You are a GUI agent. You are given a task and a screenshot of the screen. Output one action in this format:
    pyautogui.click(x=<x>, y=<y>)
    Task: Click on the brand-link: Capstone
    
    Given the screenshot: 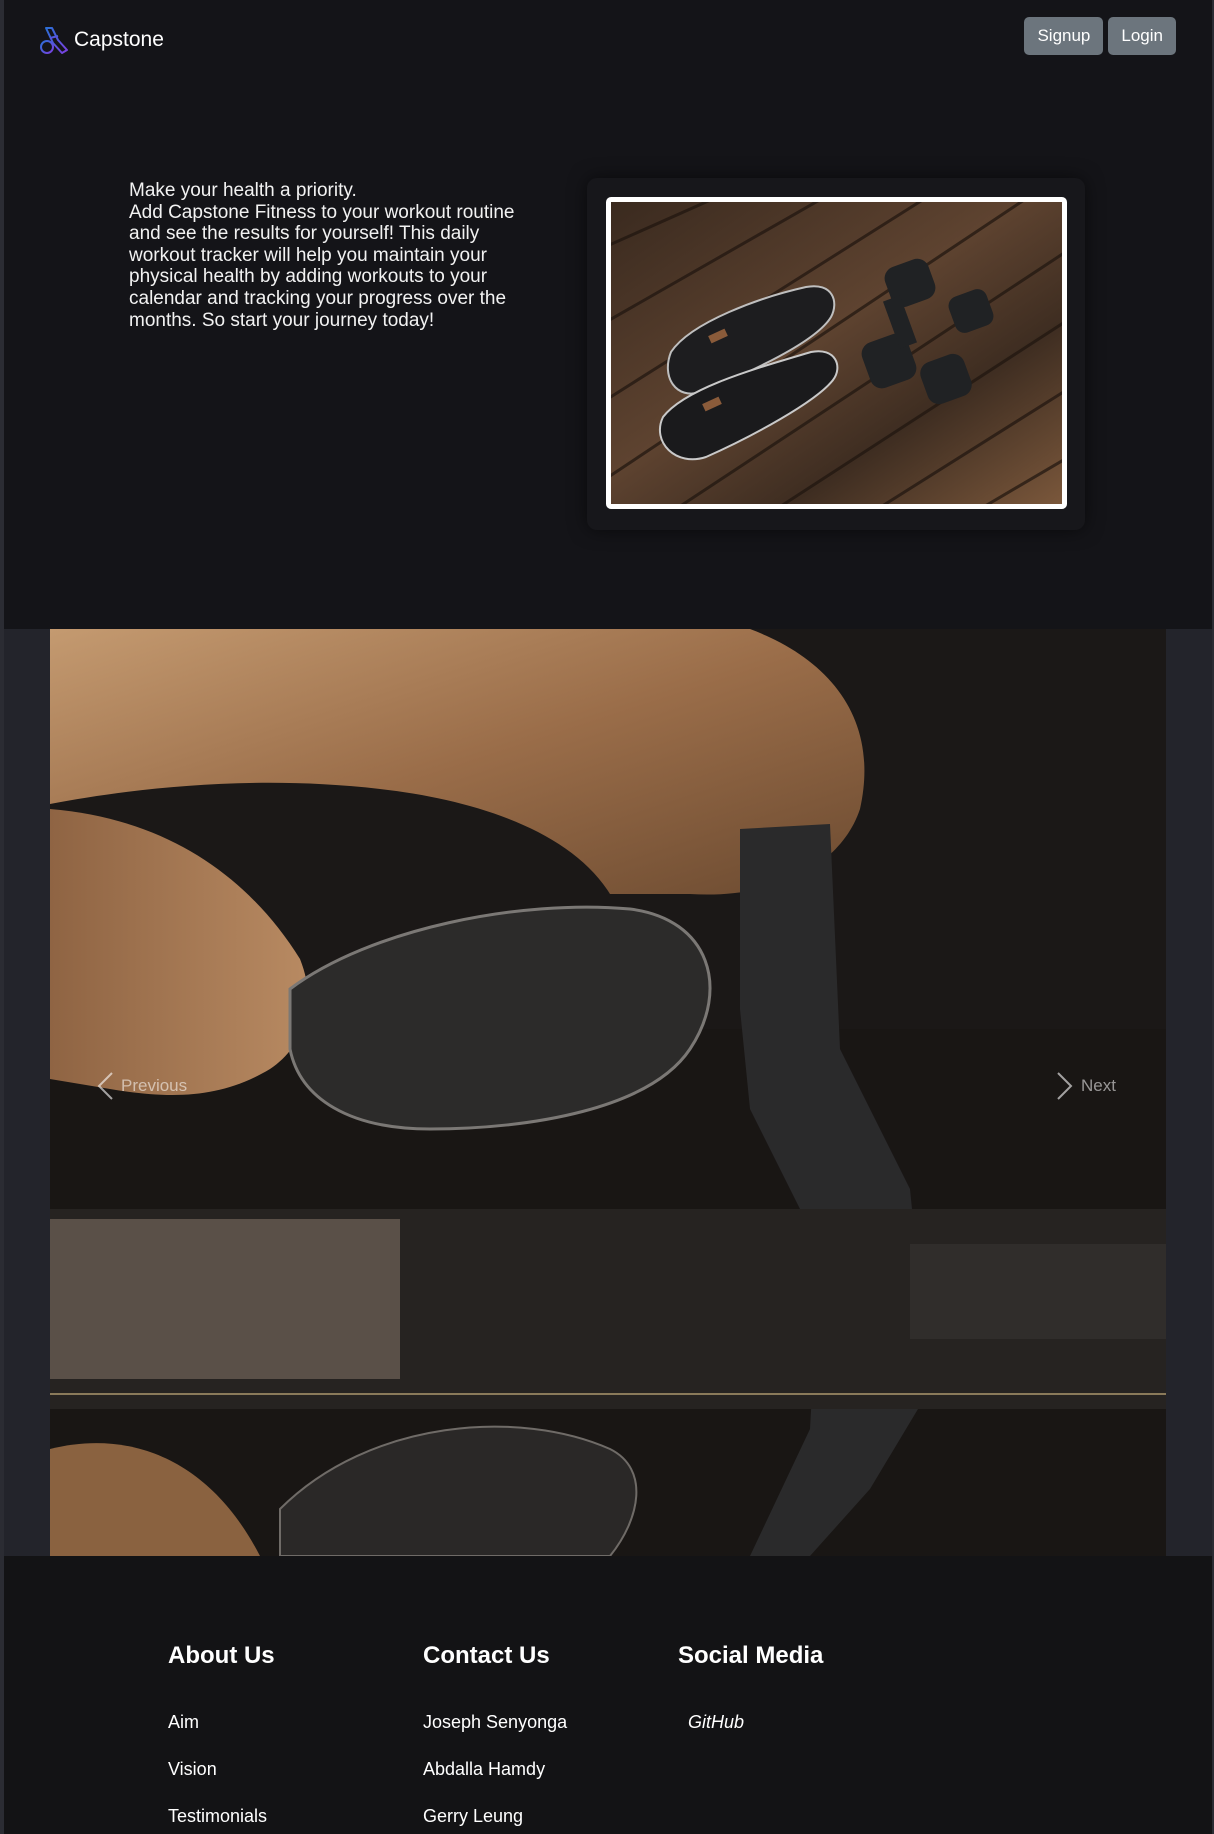 What is the action you would take?
    pyautogui.click(x=101, y=40)
    